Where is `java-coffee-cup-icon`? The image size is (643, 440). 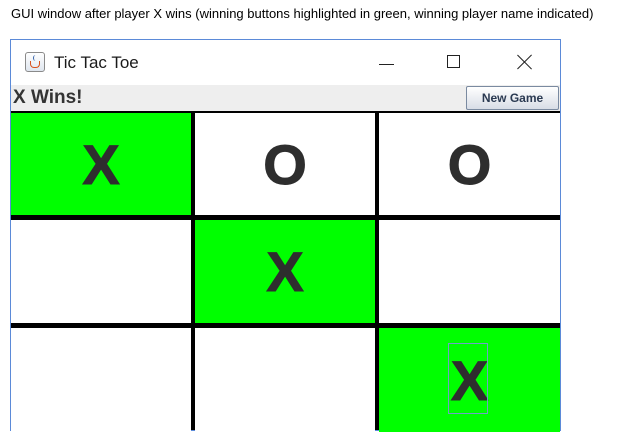 java-coffee-cup-icon is located at coordinates (35, 62).